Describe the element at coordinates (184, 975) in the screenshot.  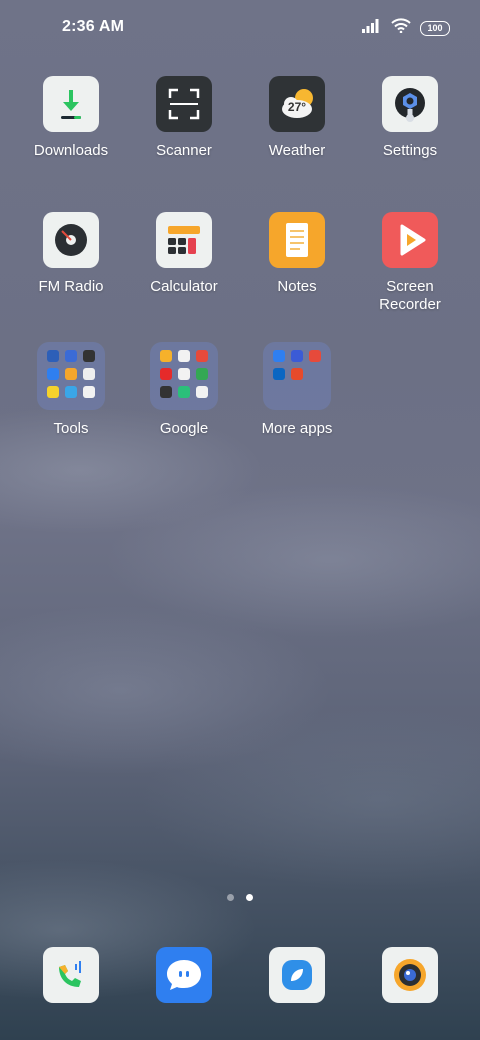
I see `messages-icon` at that location.